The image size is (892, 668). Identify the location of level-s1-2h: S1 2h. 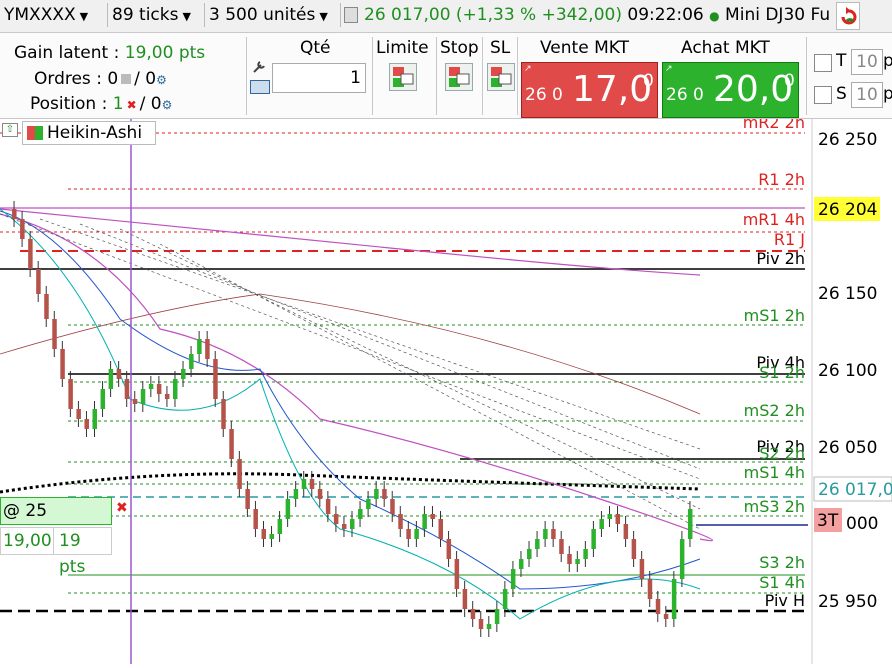
(782, 372).